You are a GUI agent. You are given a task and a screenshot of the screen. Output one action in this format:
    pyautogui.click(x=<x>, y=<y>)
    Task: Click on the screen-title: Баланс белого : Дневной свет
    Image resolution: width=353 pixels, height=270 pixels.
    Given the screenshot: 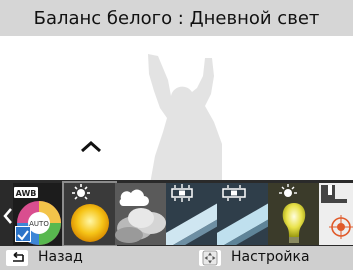 What is the action you would take?
    pyautogui.click(x=176, y=18)
    